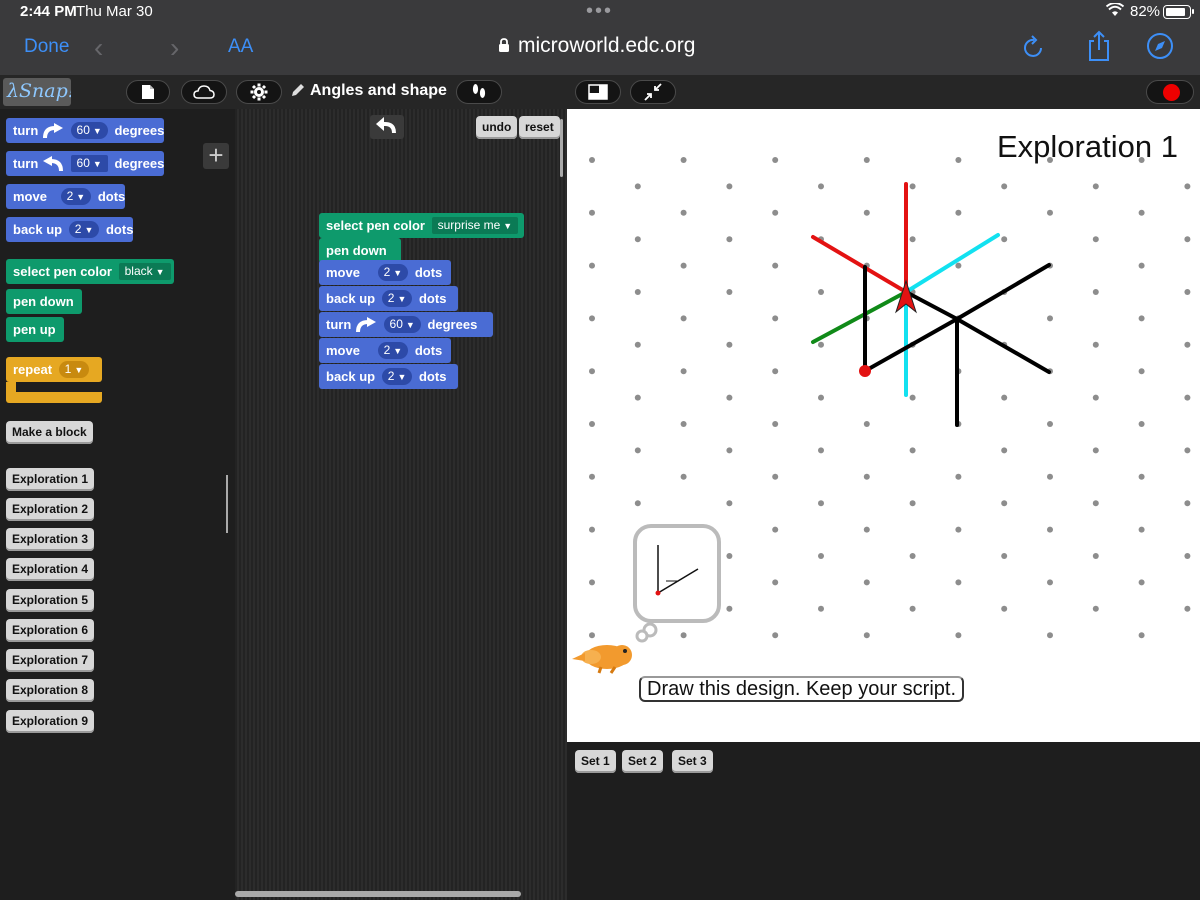 This screenshot has height=900, width=1200. What do you see at coordinates (378, 894) in the screenshot?
I see `script-horizontal-scrollbar` at bounding box center [378, 894].